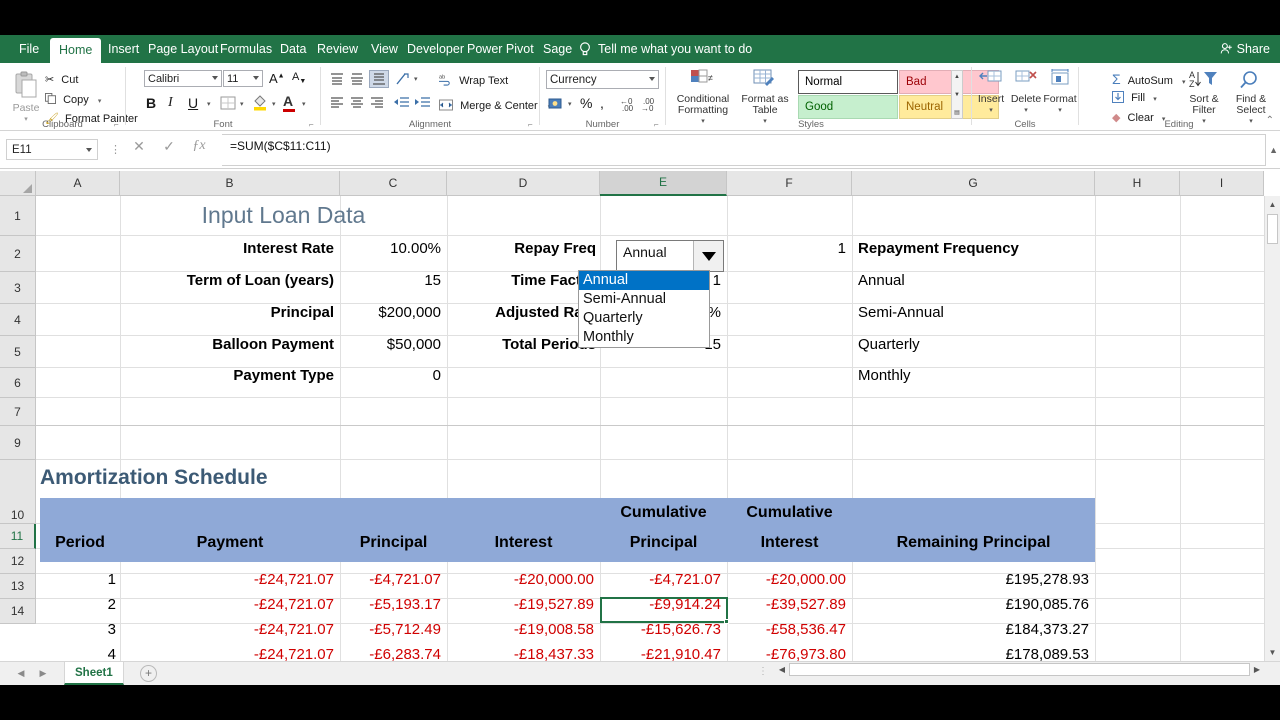 Image resolution: width=1280 pixels, height=720 pixels. What do you see at coordinates (230, 543) in the screenshot?
I see `table-header-payment: Payment` at bounding box center [230, 543].